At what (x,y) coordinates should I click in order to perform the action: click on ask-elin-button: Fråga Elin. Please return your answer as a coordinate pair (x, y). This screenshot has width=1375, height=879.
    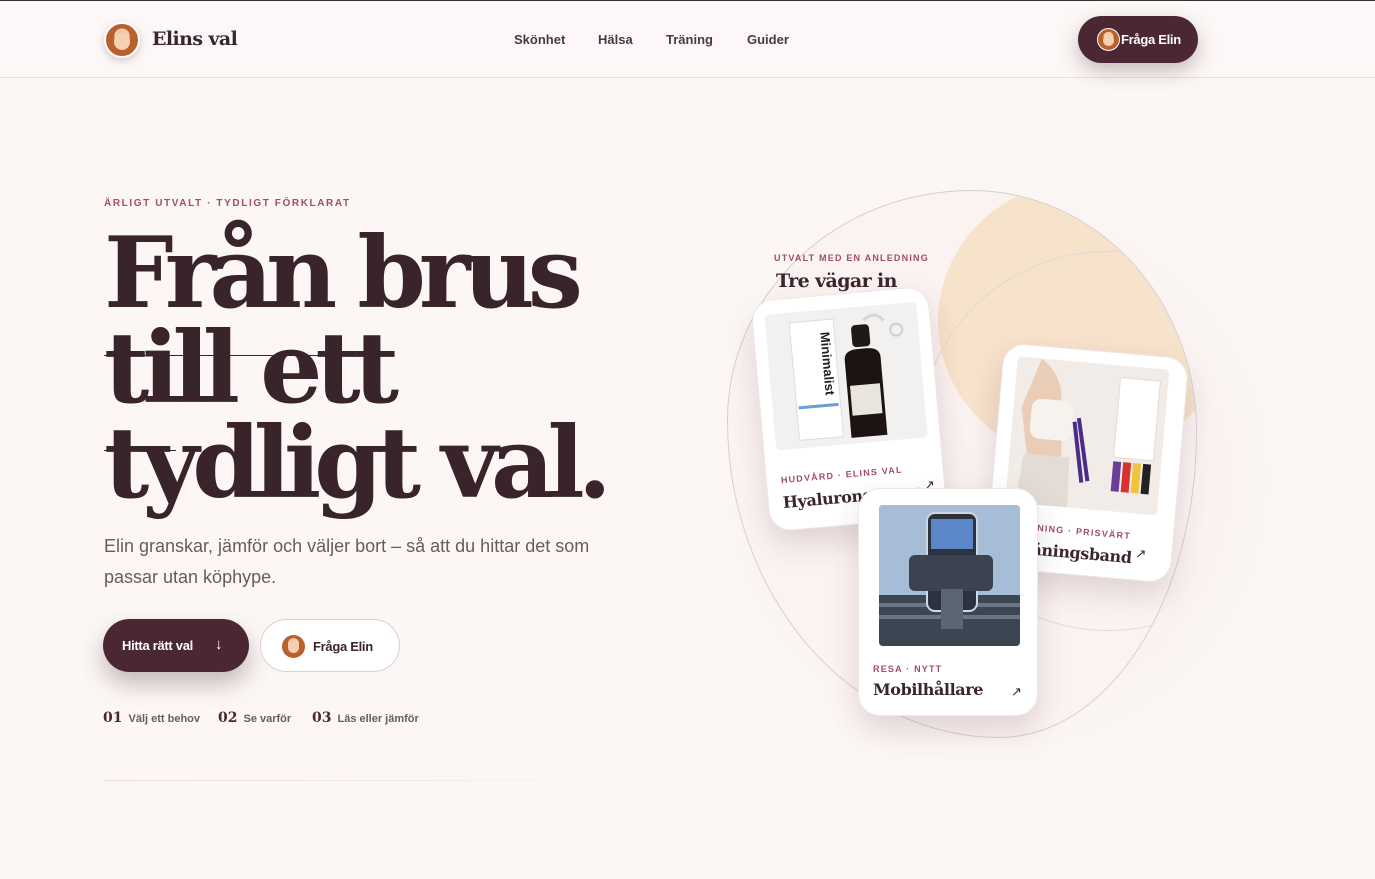
    Looking at the image, I should click on (330, 645).